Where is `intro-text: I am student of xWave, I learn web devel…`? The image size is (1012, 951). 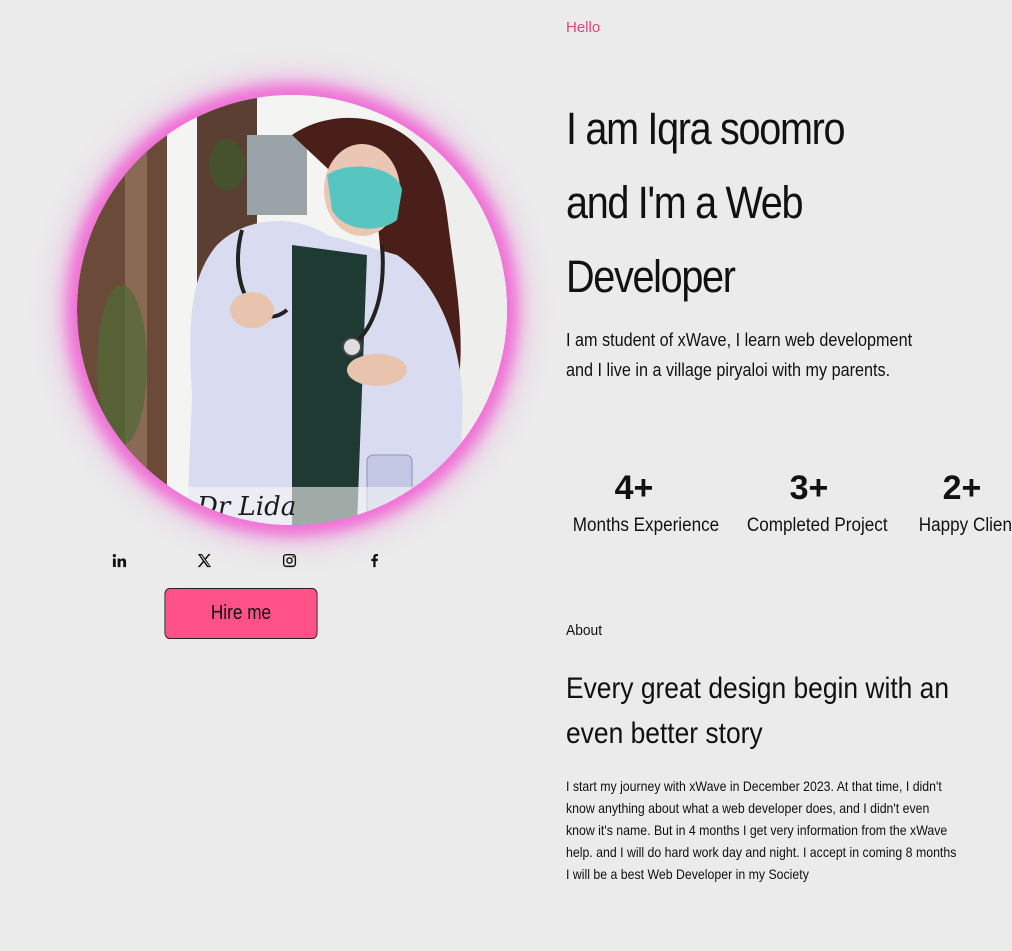 intro-text: I am student of xWave, I learn web devel… is located at coordinates (741, 355).